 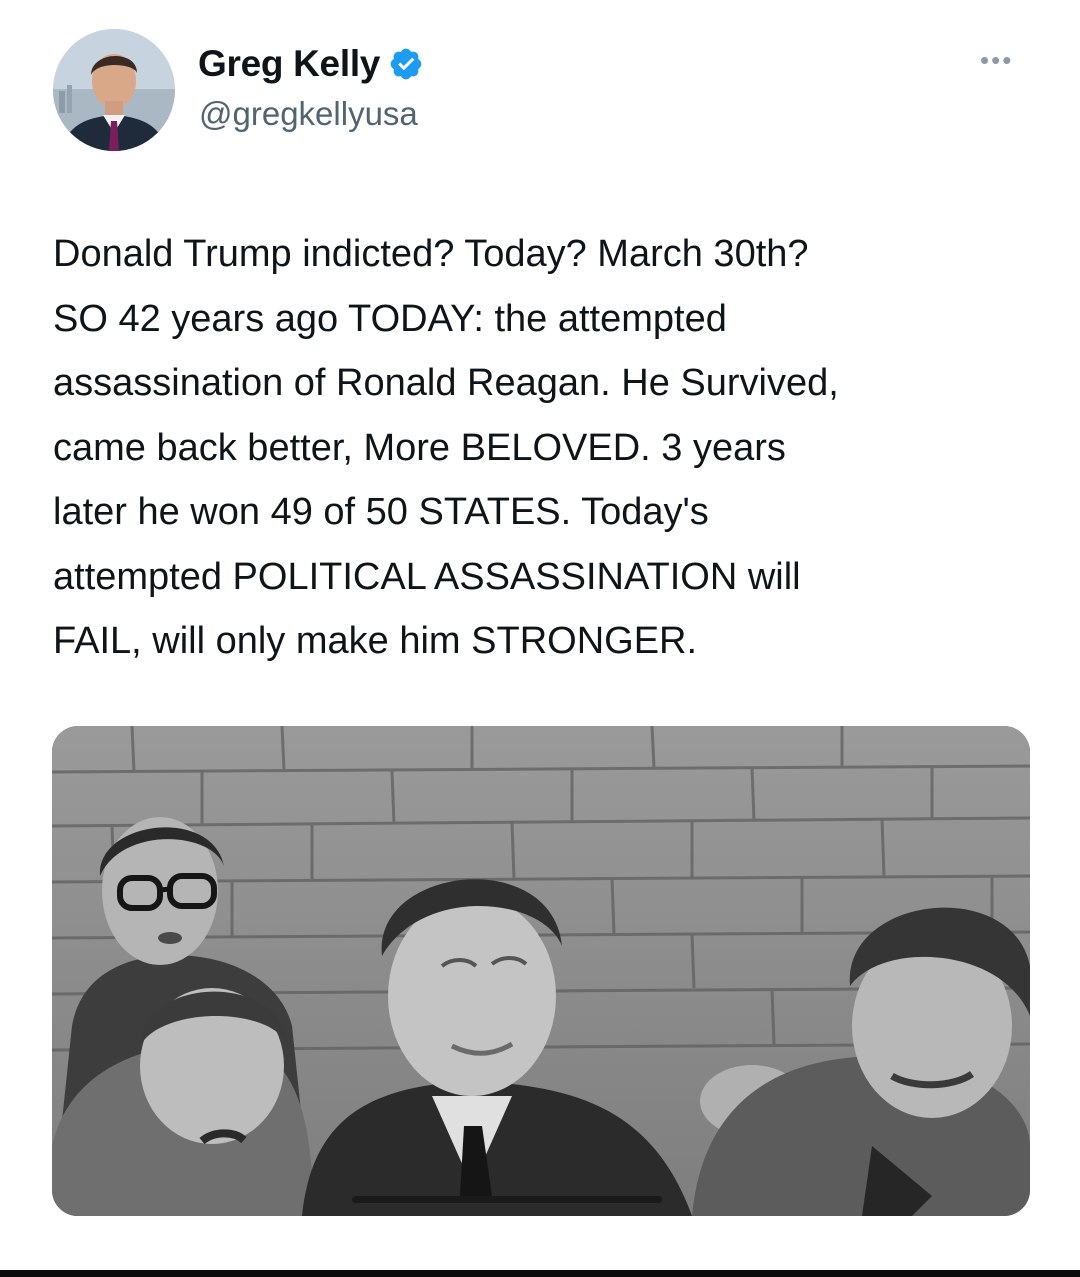 I want to click on author-display-name: Greg Kelly, so click(x=289, y=64).